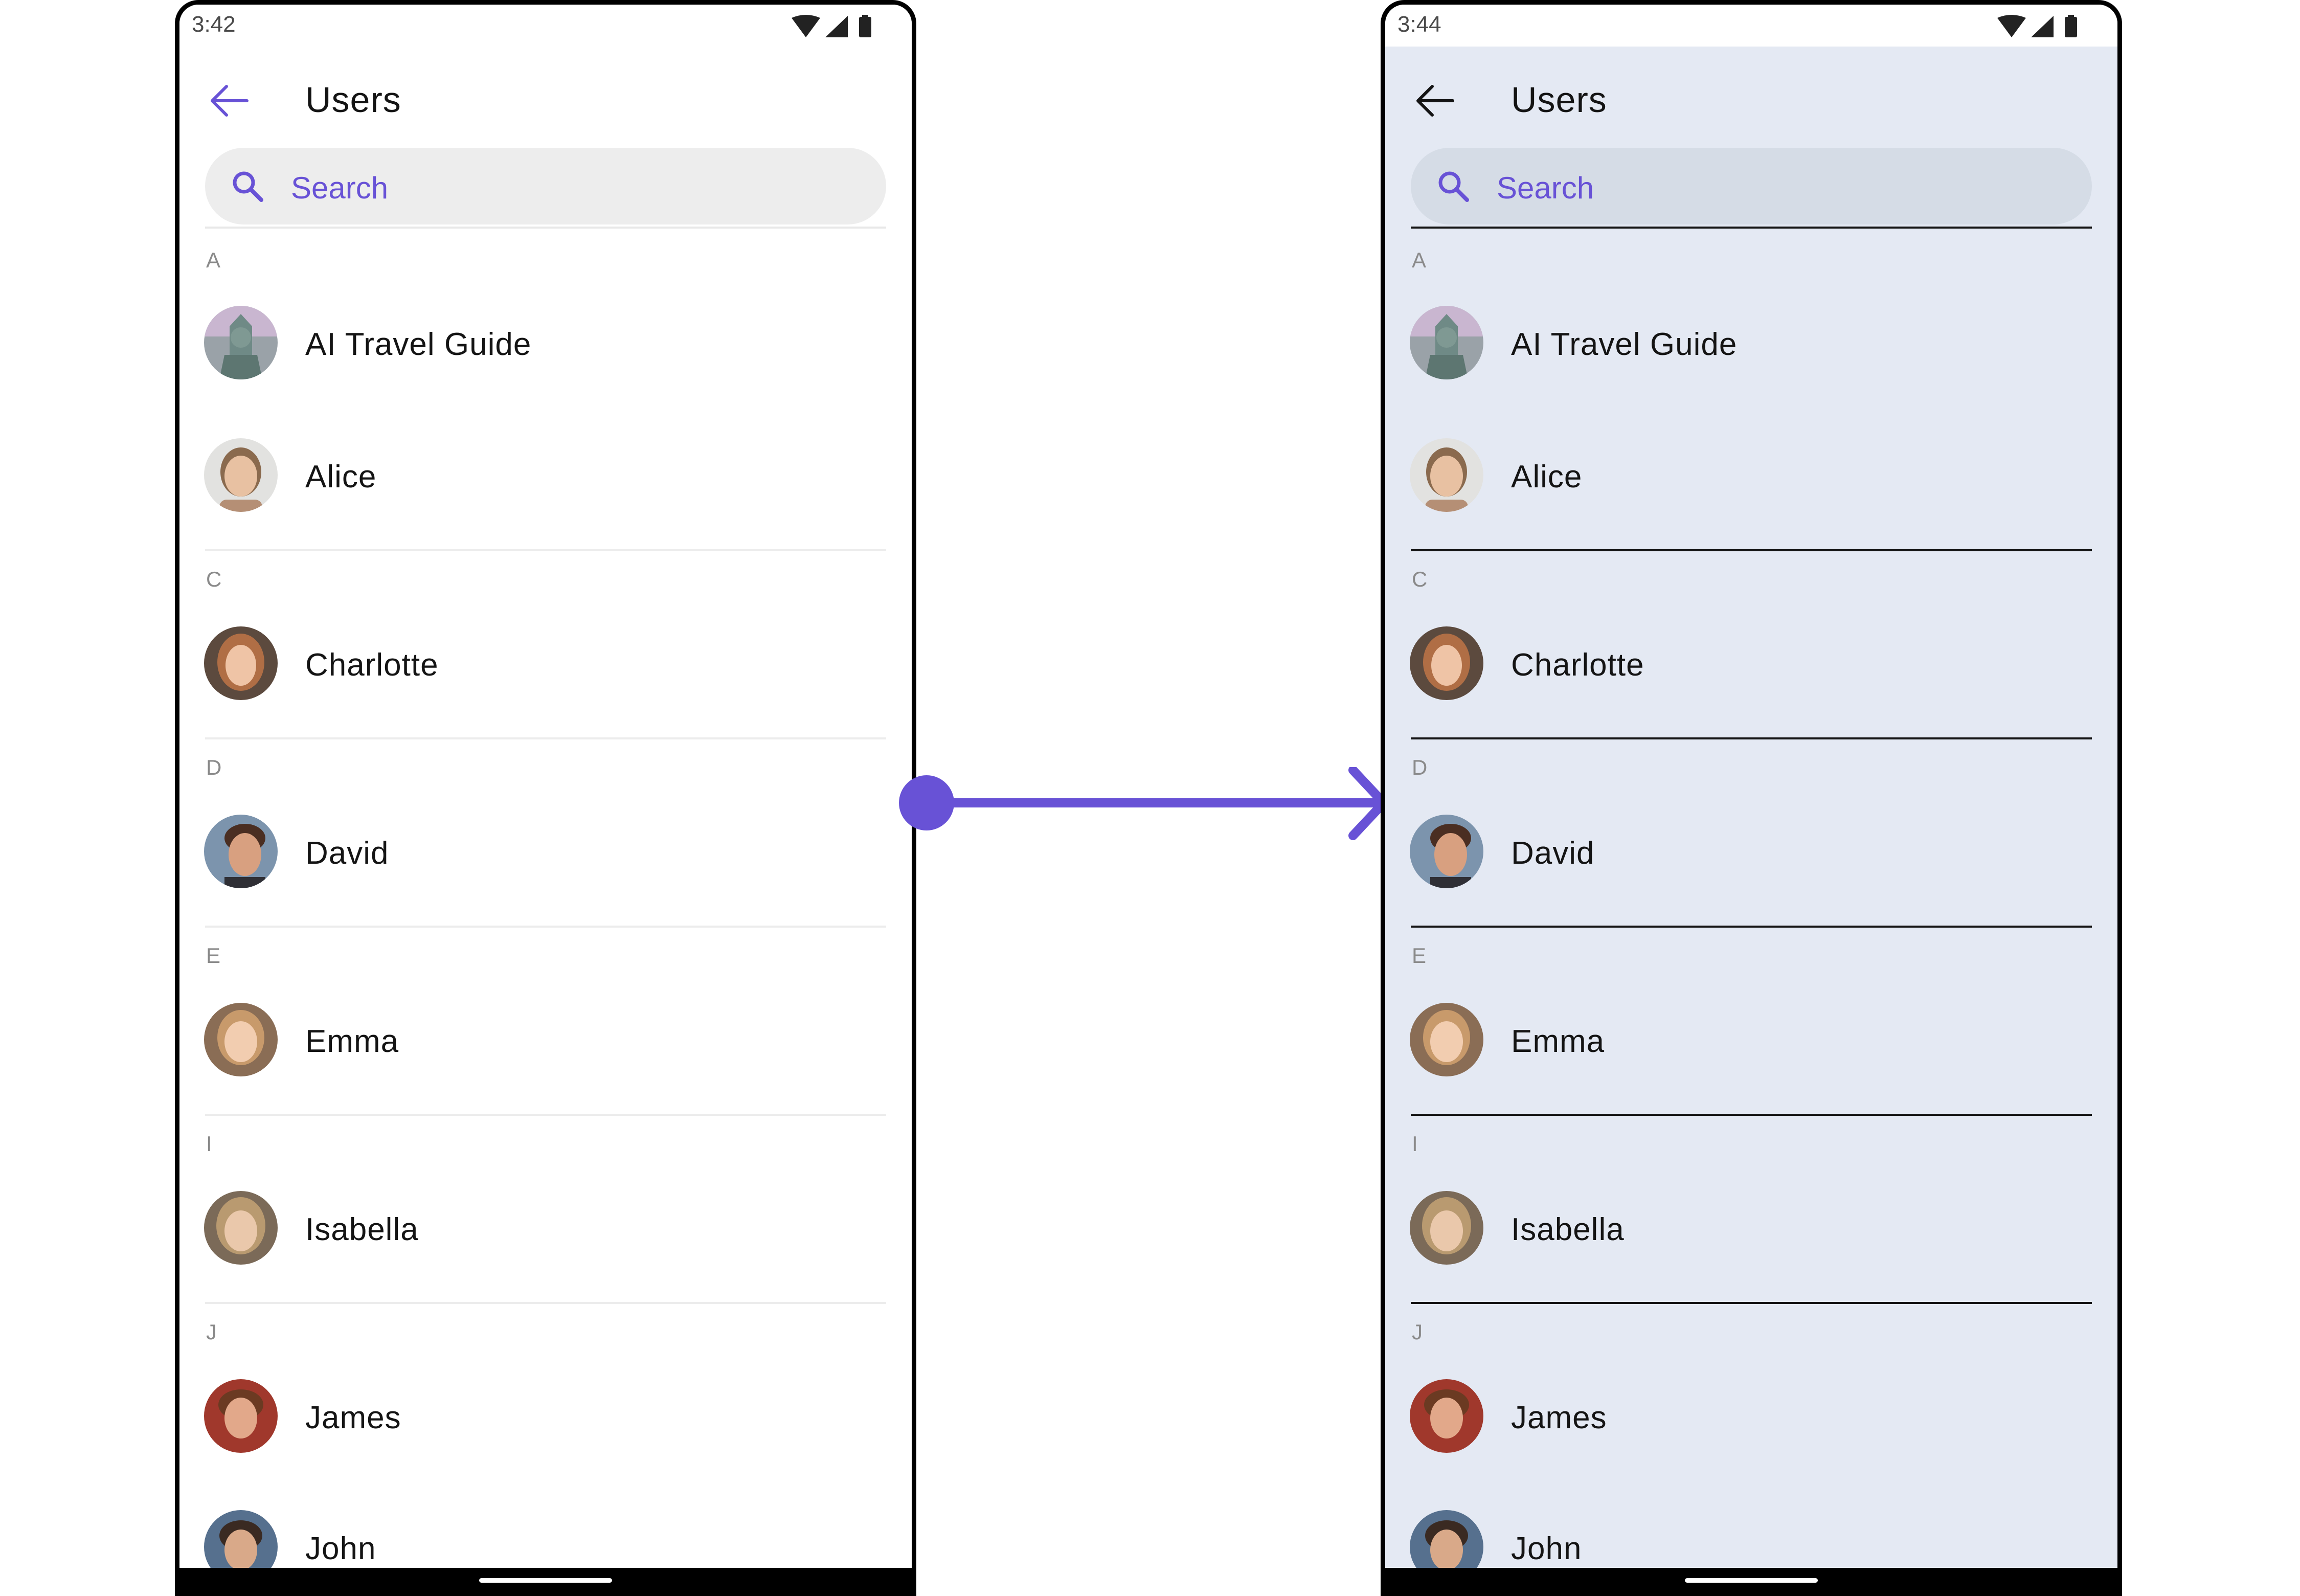 This screenshot has width=2300, height=1596. I want to click on status-bar: 3:44, so click(1751, 26).